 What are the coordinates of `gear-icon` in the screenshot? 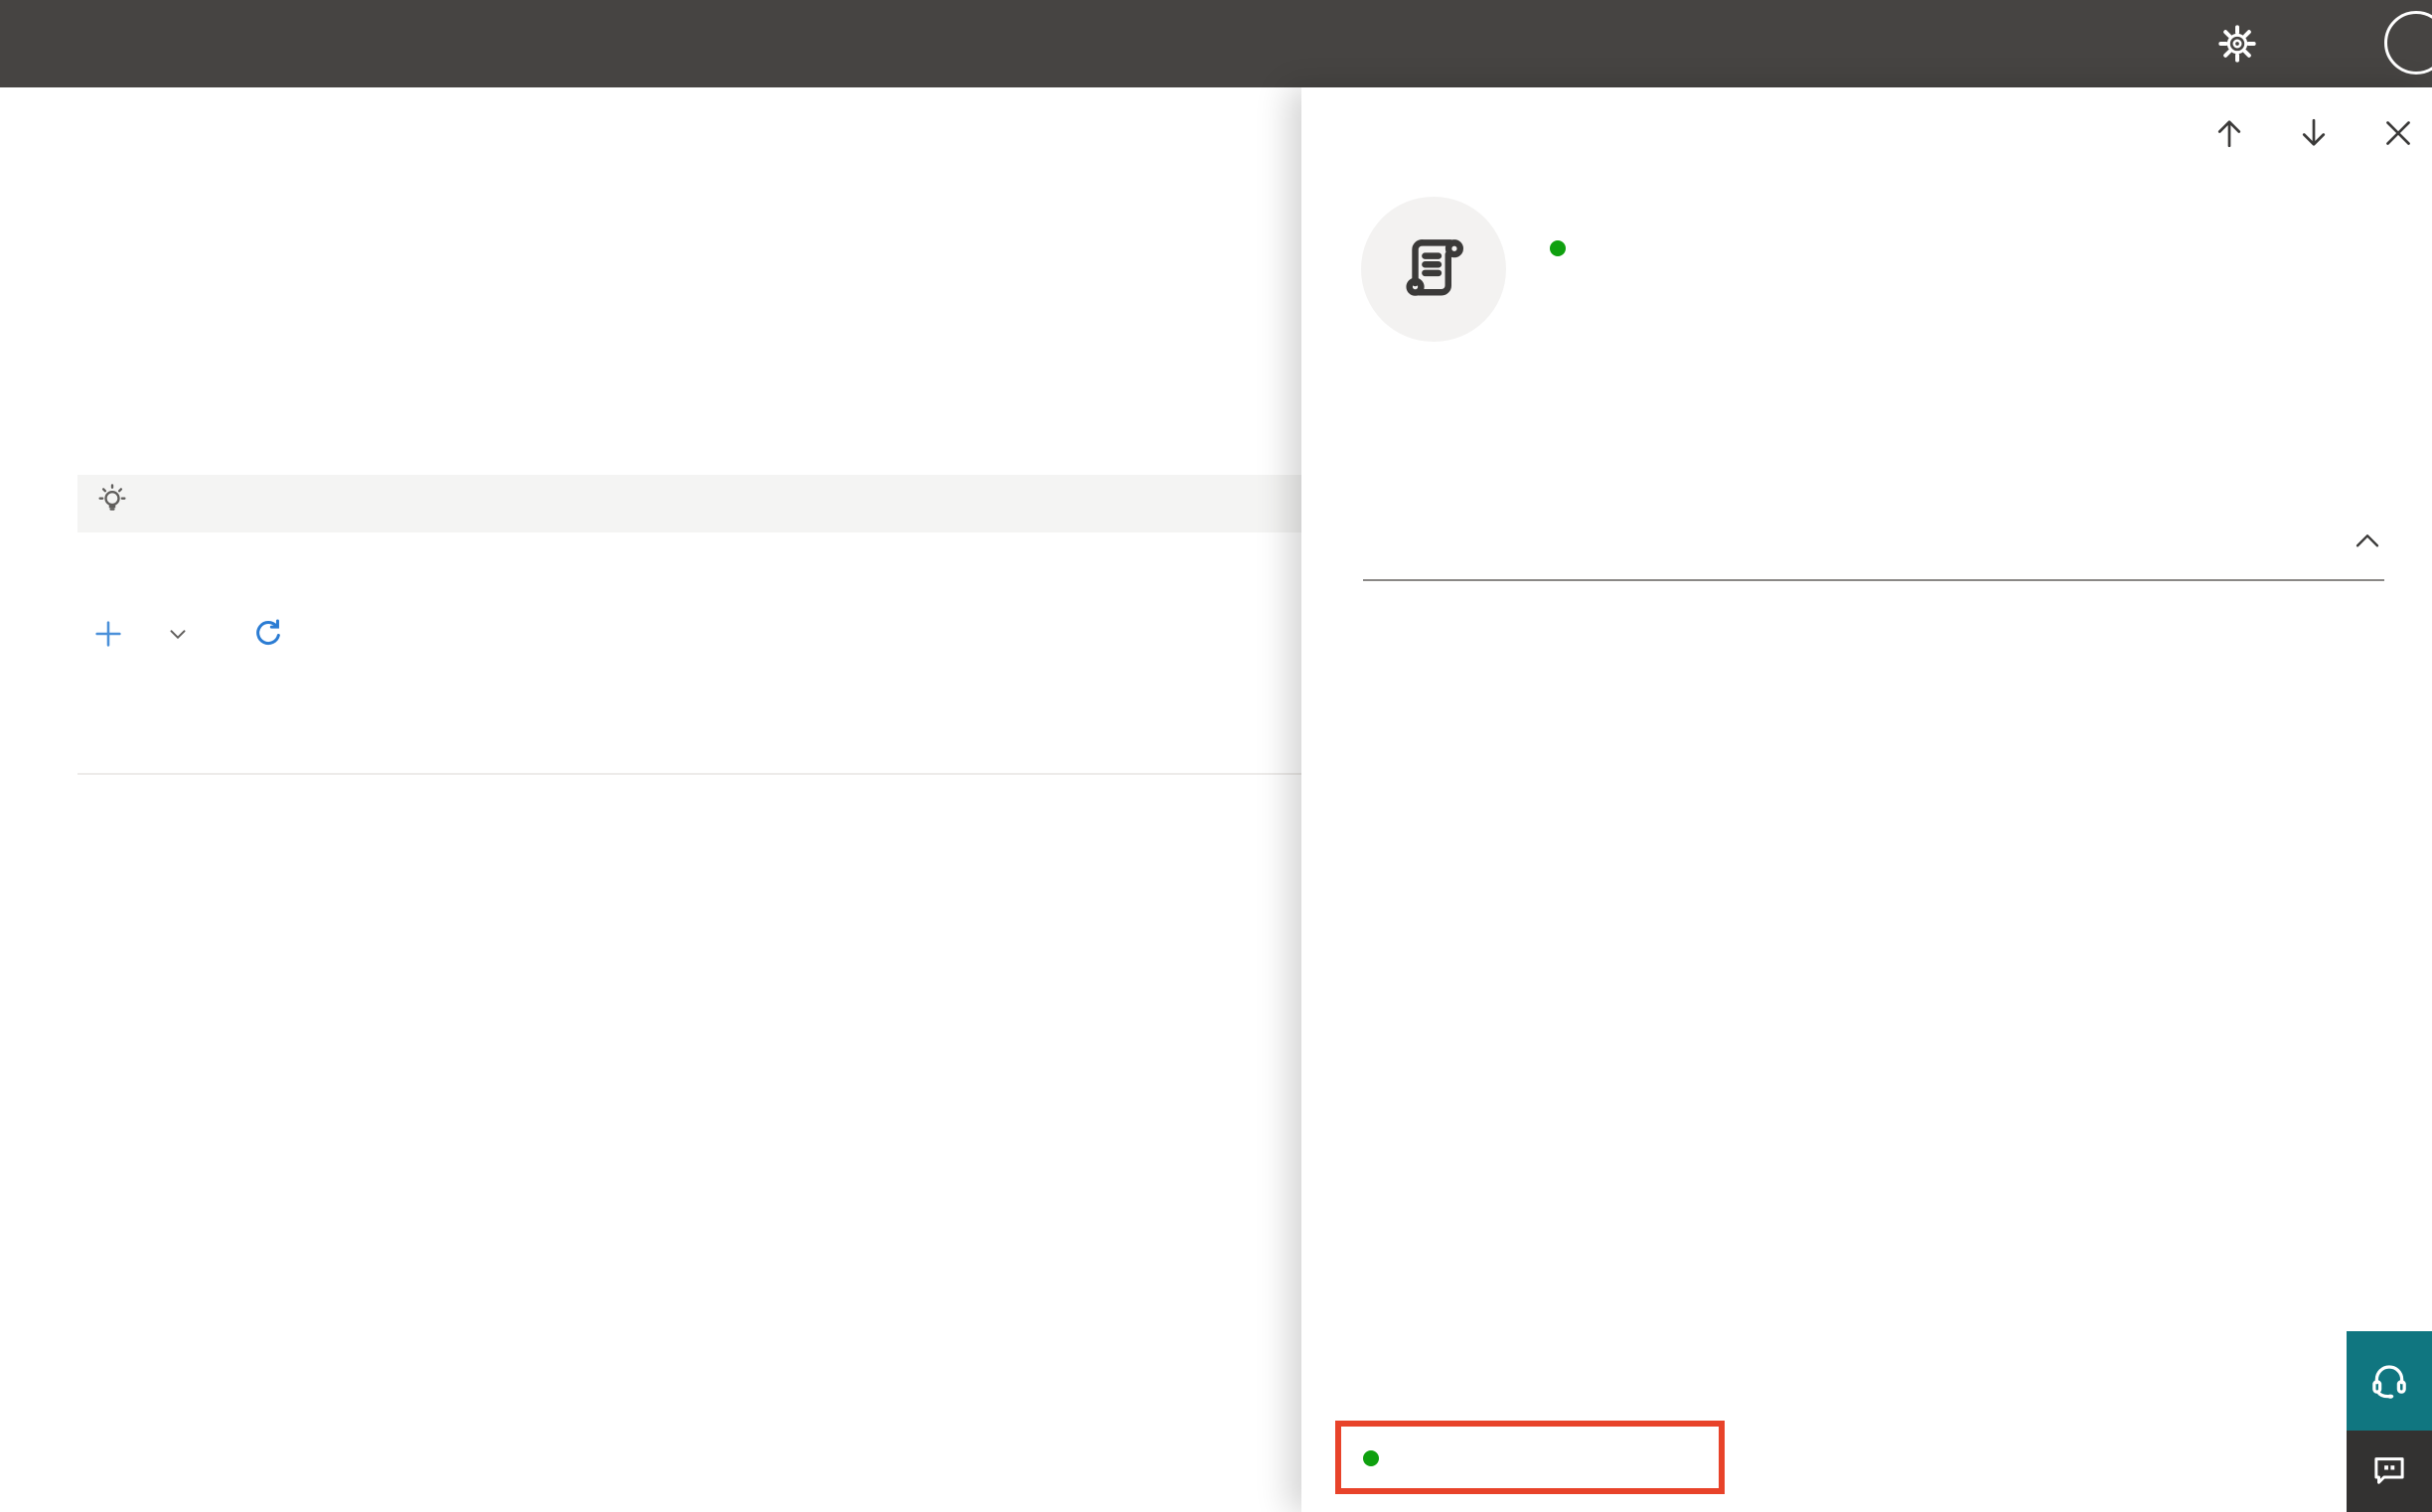 It's located at (2237, 46).